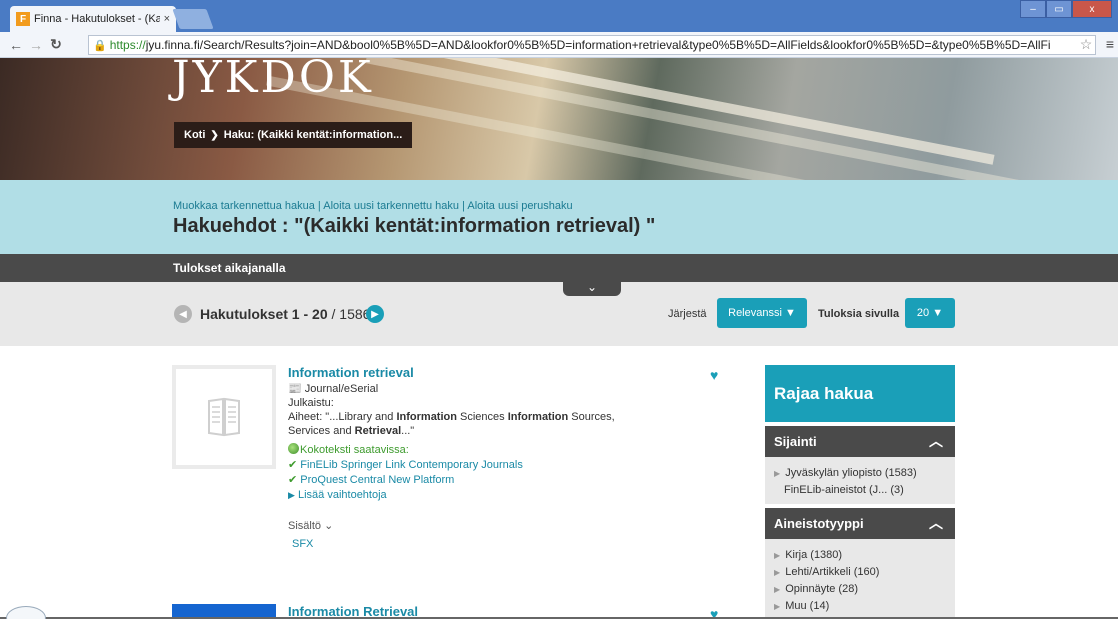  I want to click on fulltext-available: Kokoteksti saatavissa:, so click(453, 450).